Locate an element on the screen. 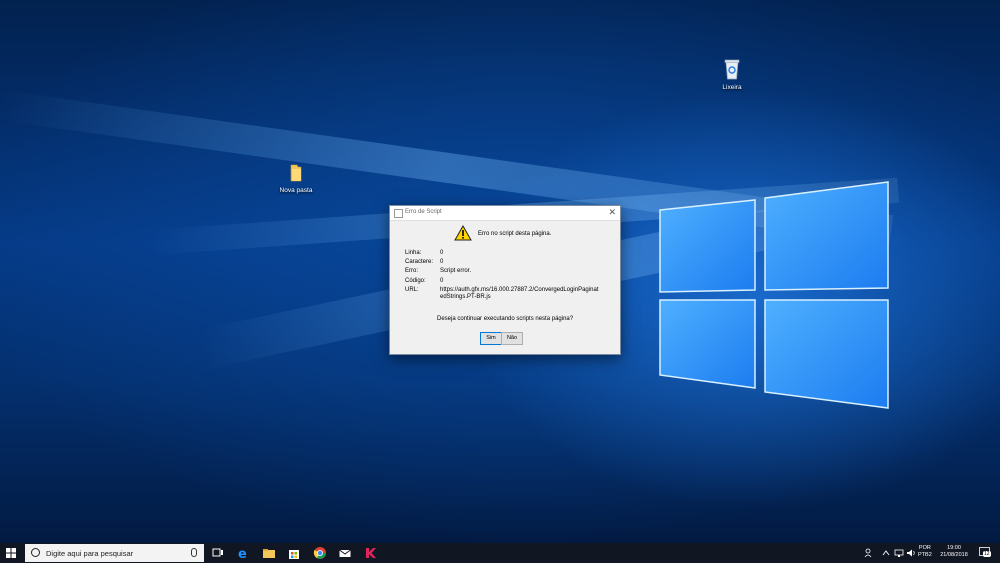 Image resolution: width=1000 pixels, height=563 pixels. dialog-titlebar: Erro de Script ✕ is located at coordinates (505, 213).